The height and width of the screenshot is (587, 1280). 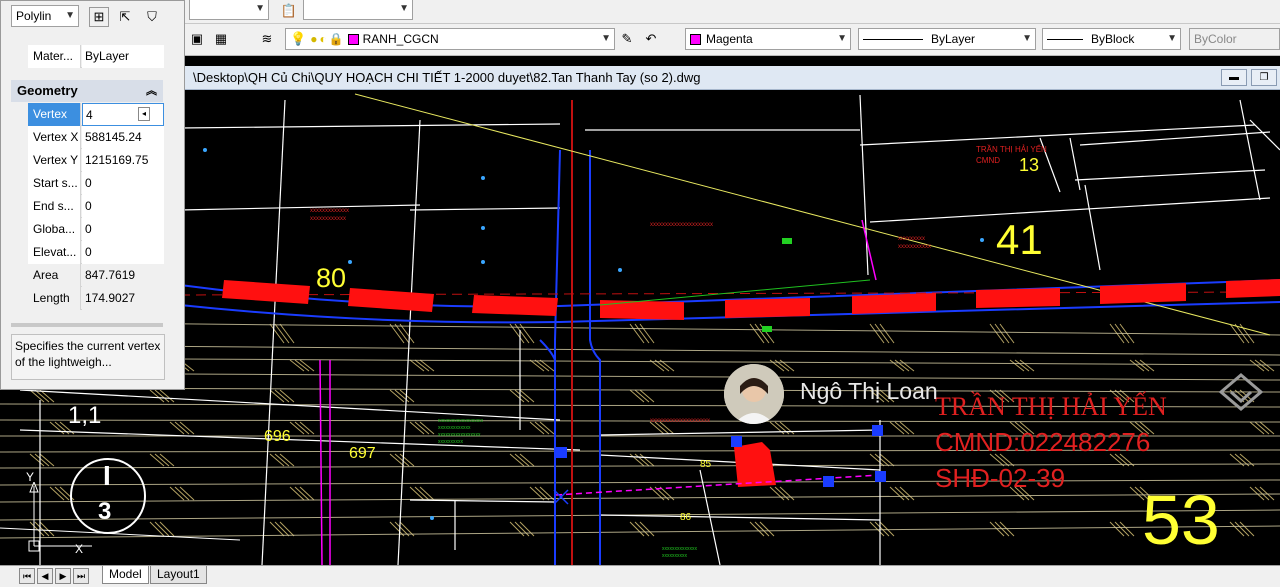 I want to click on prop-value: 4, so click(x=123, y=114).